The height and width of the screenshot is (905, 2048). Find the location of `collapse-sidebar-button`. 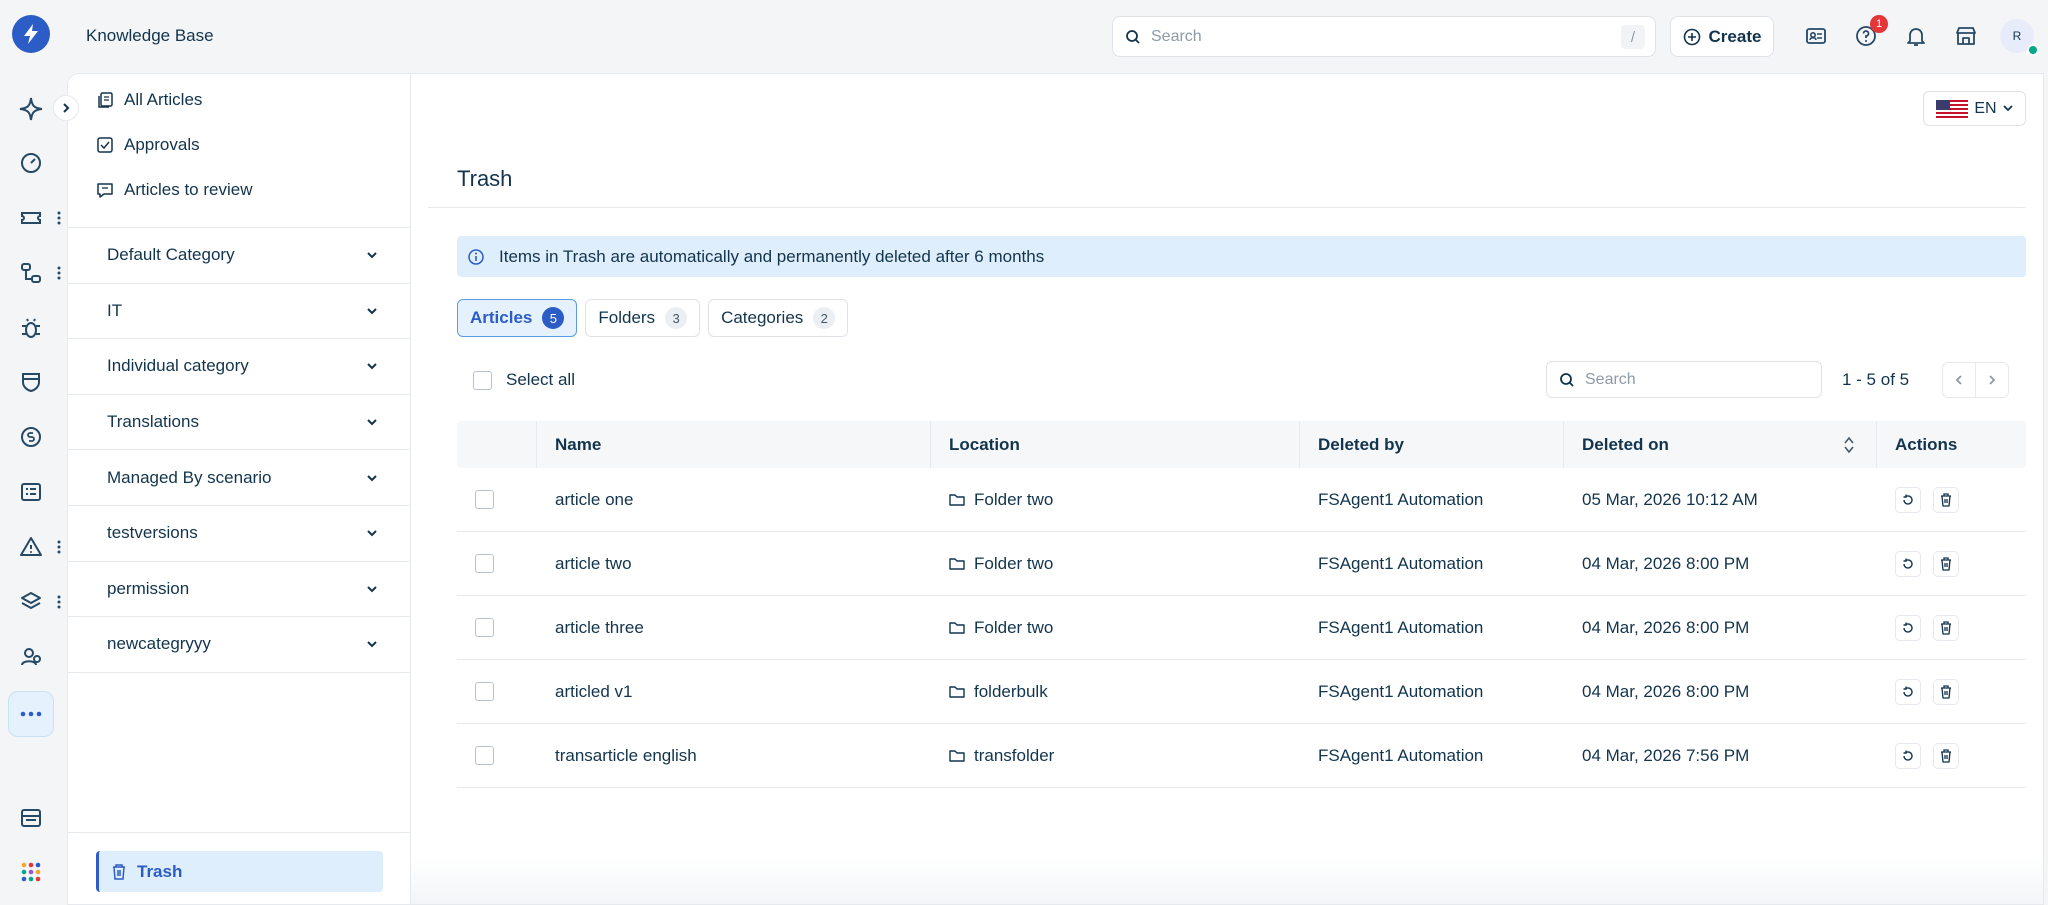

collapse-sidebar-button is located at coordinates (66, 108).